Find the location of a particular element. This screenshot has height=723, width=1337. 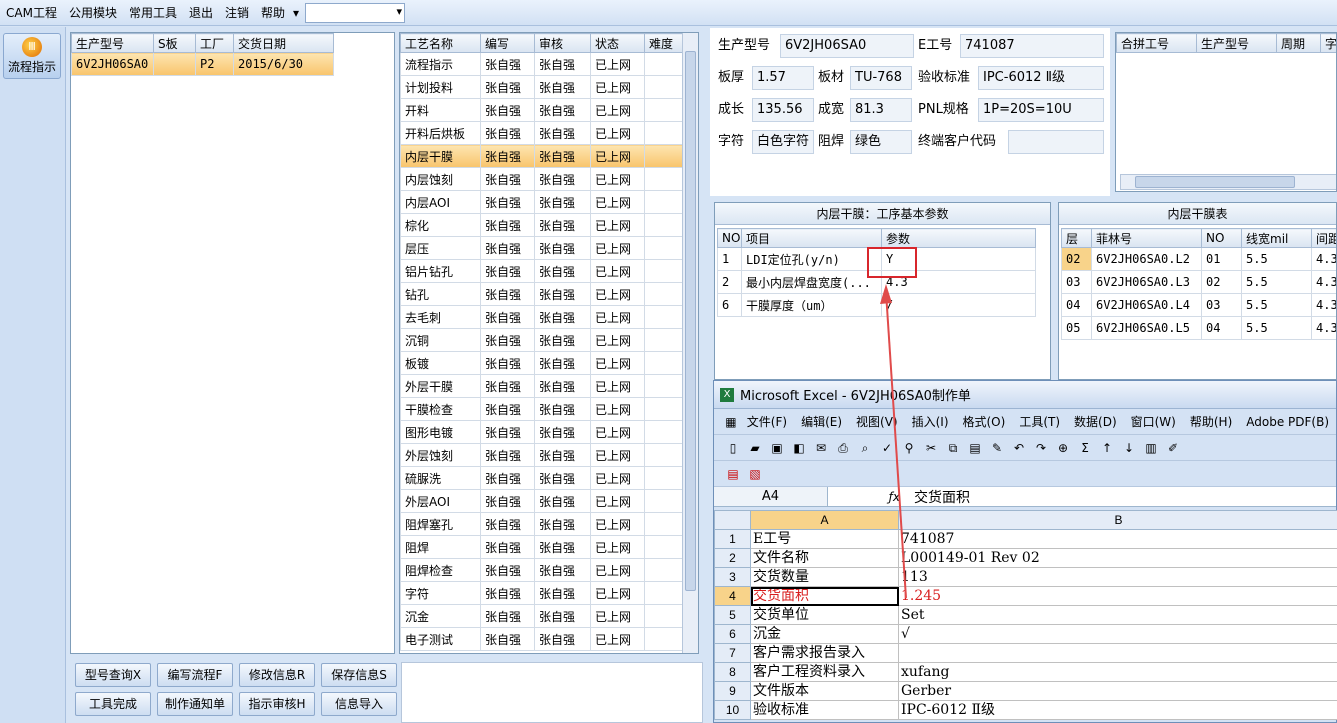

length-field: 135.56 is located at coordinates (783, 110).